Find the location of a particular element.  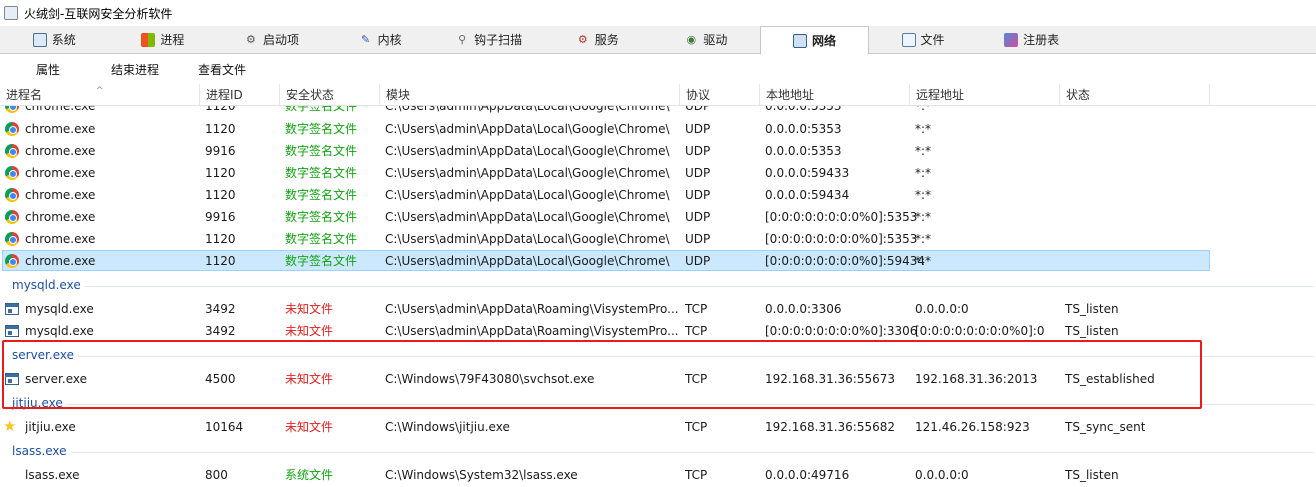

tab-hook-scan: ⚲ 钩子扫描 is located at coordinates (488, 39).